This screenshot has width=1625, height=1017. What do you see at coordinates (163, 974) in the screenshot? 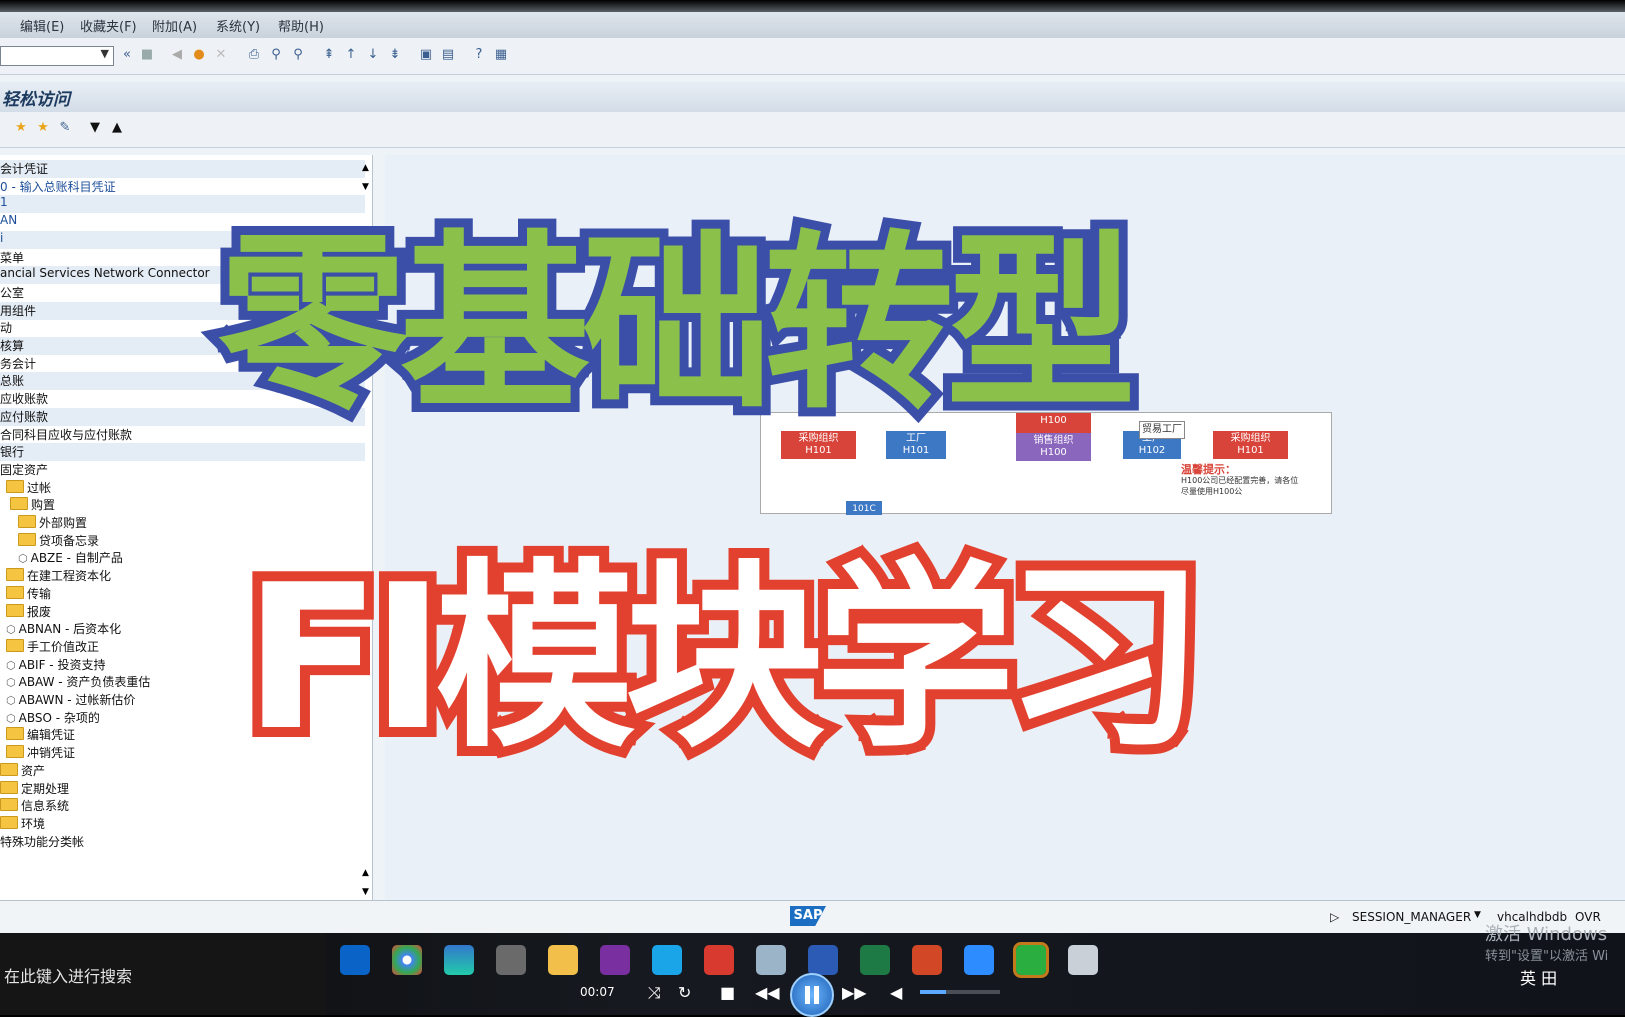
I see `taskbar-search: 在此键入进行搜索` at bounding box center [163, 974].